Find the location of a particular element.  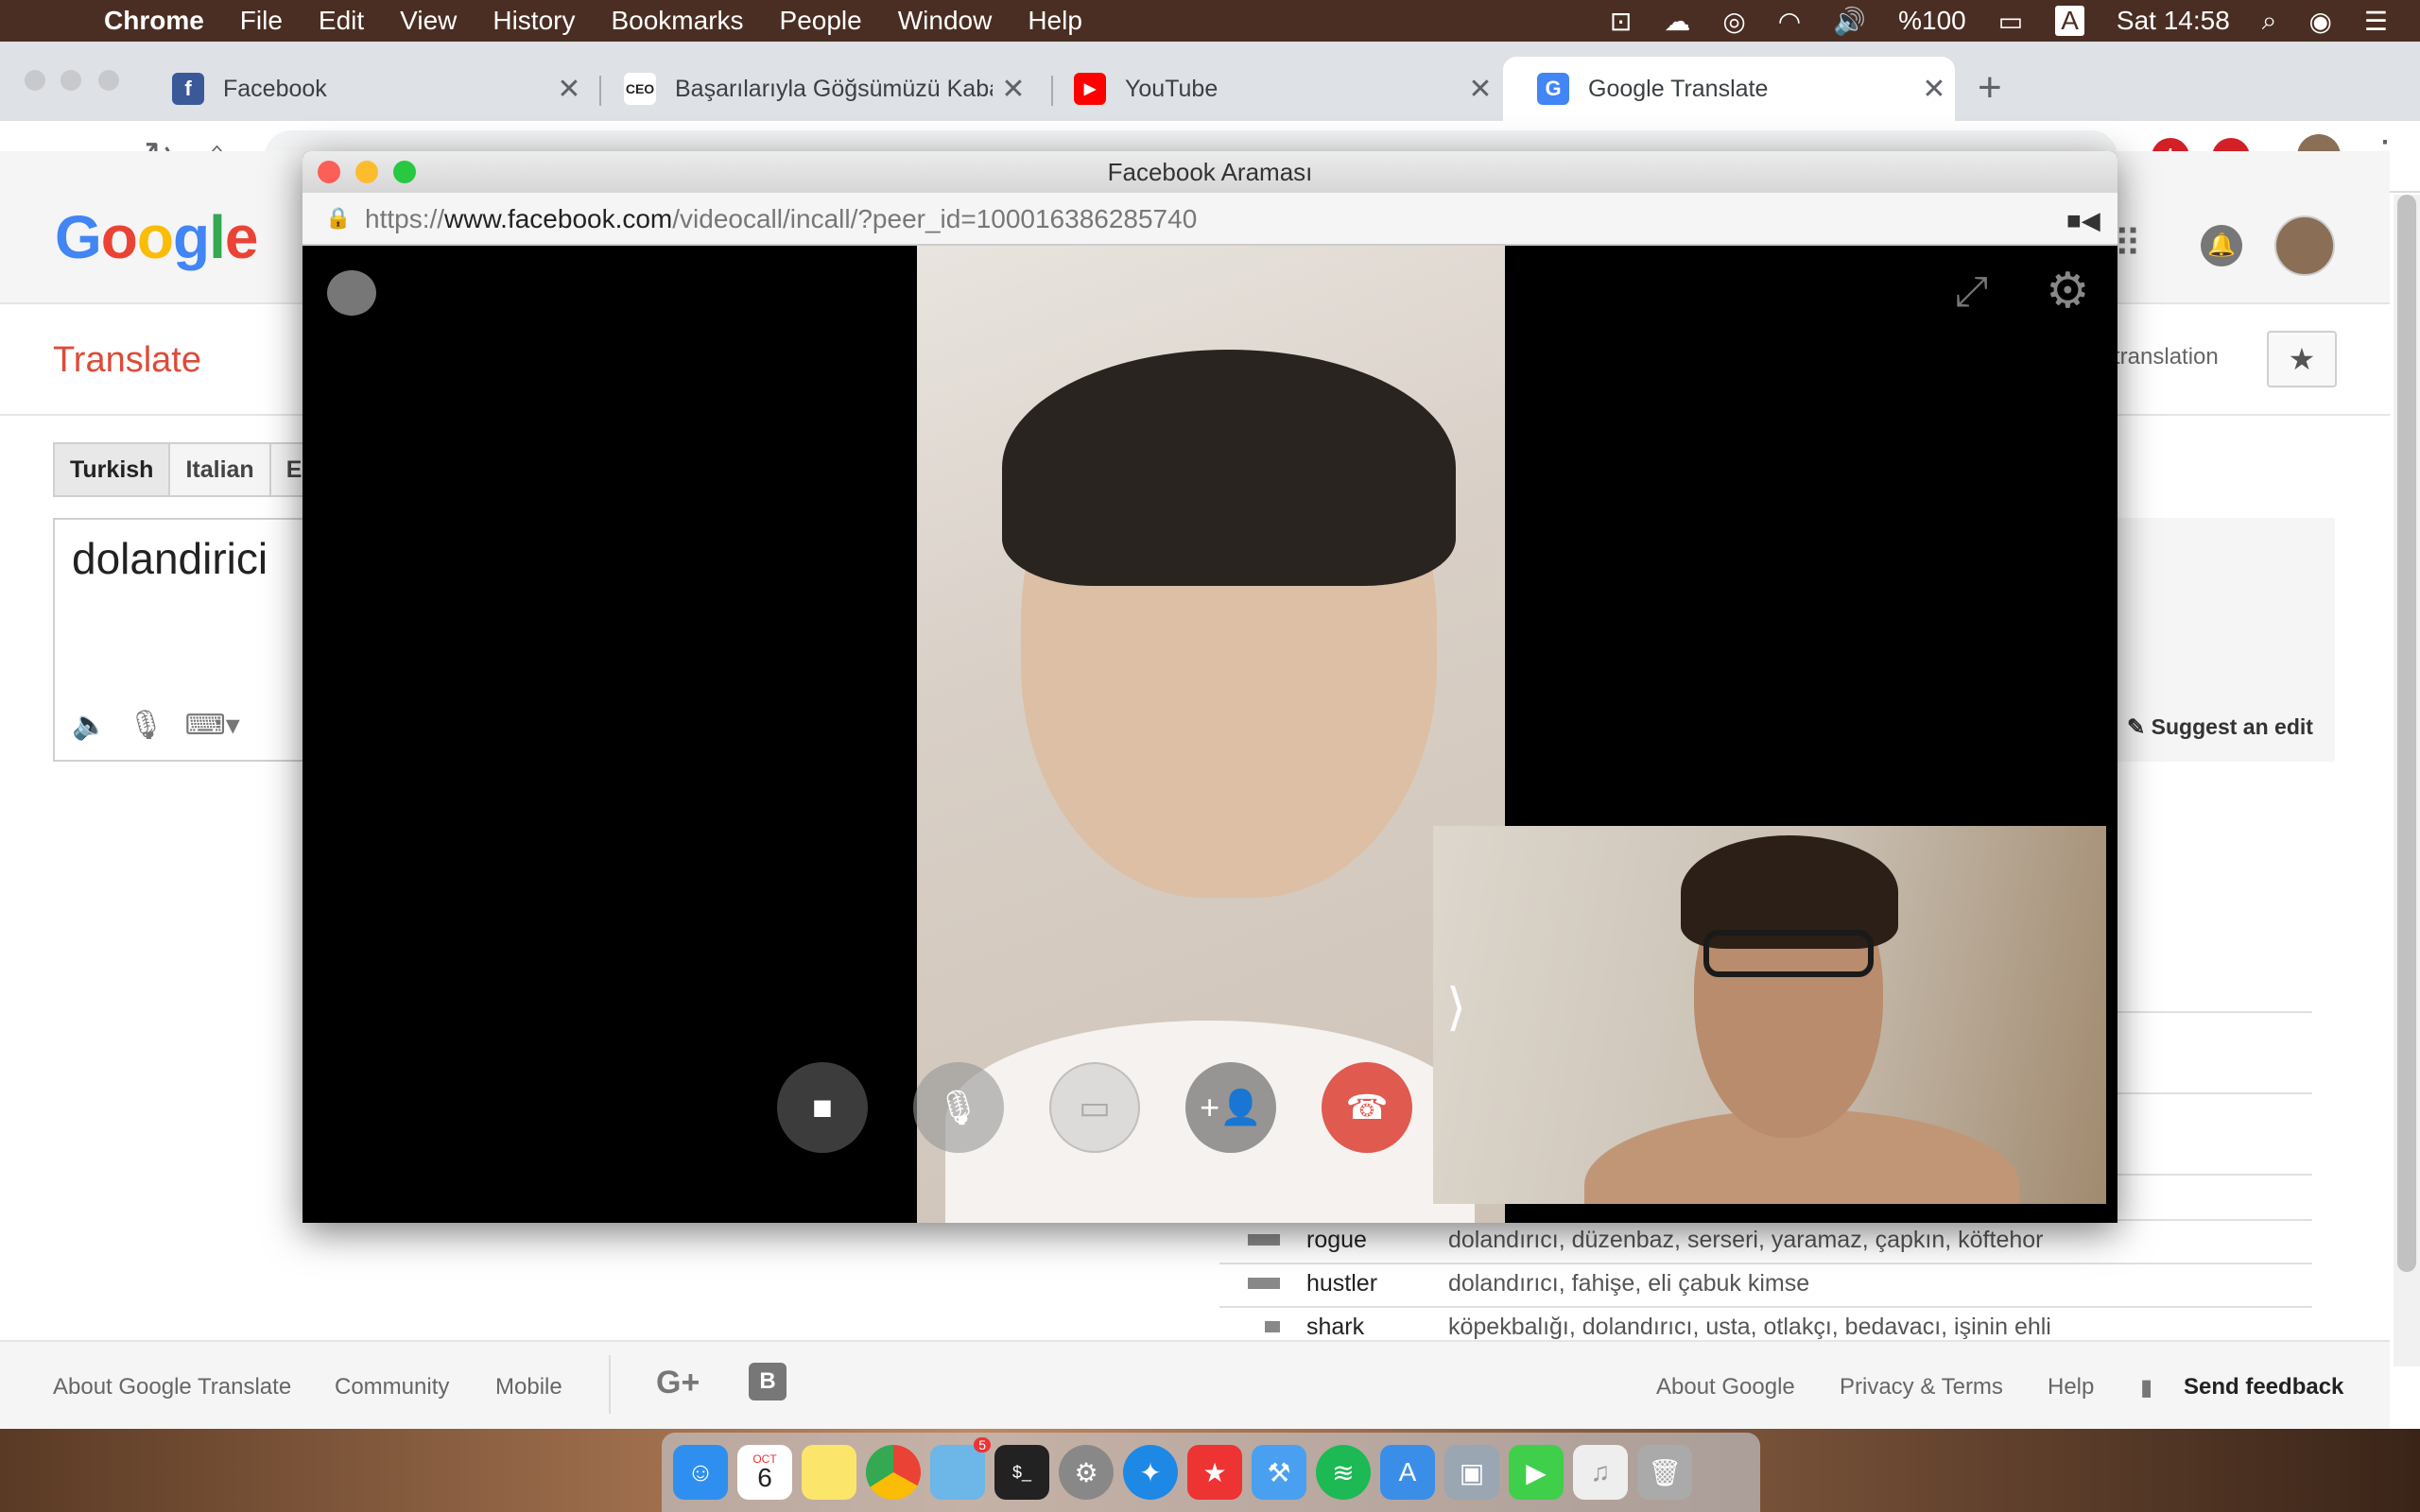

clock: Sat 14:58 is located at coordinates (2173, 21).